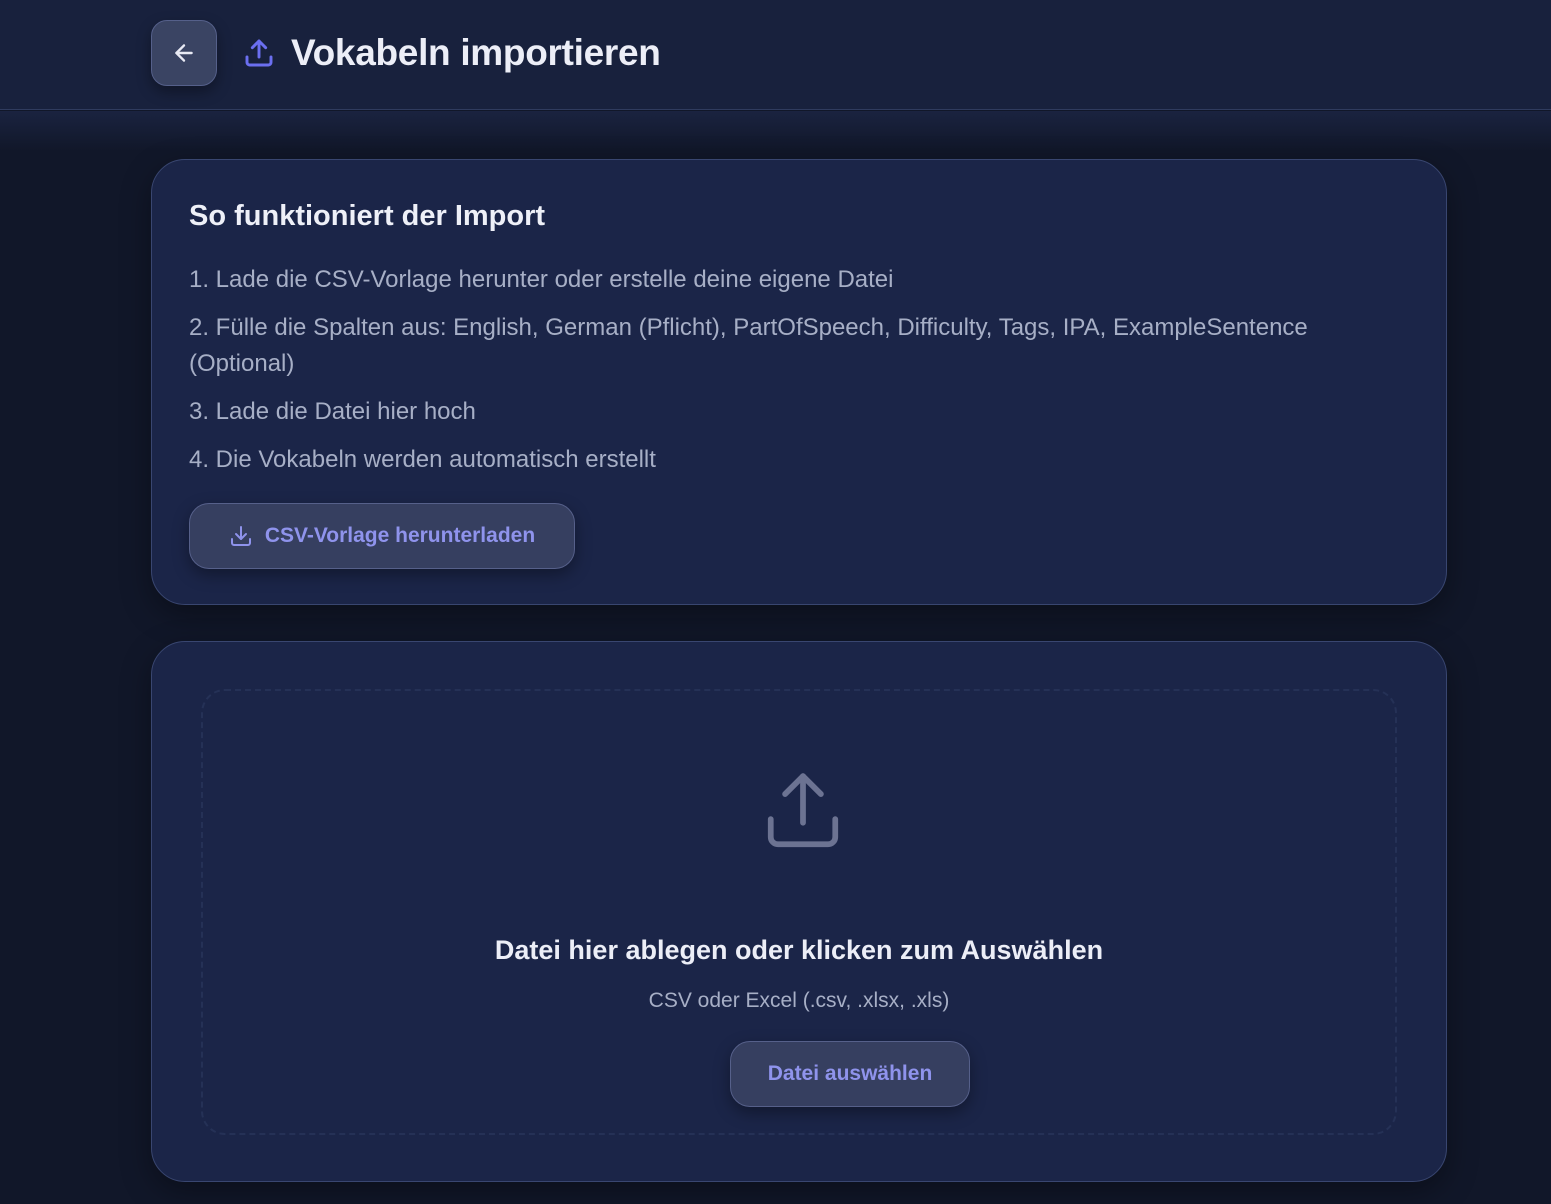  I want to click on select-file-button: Datei auswählen, so click(850, 1074).